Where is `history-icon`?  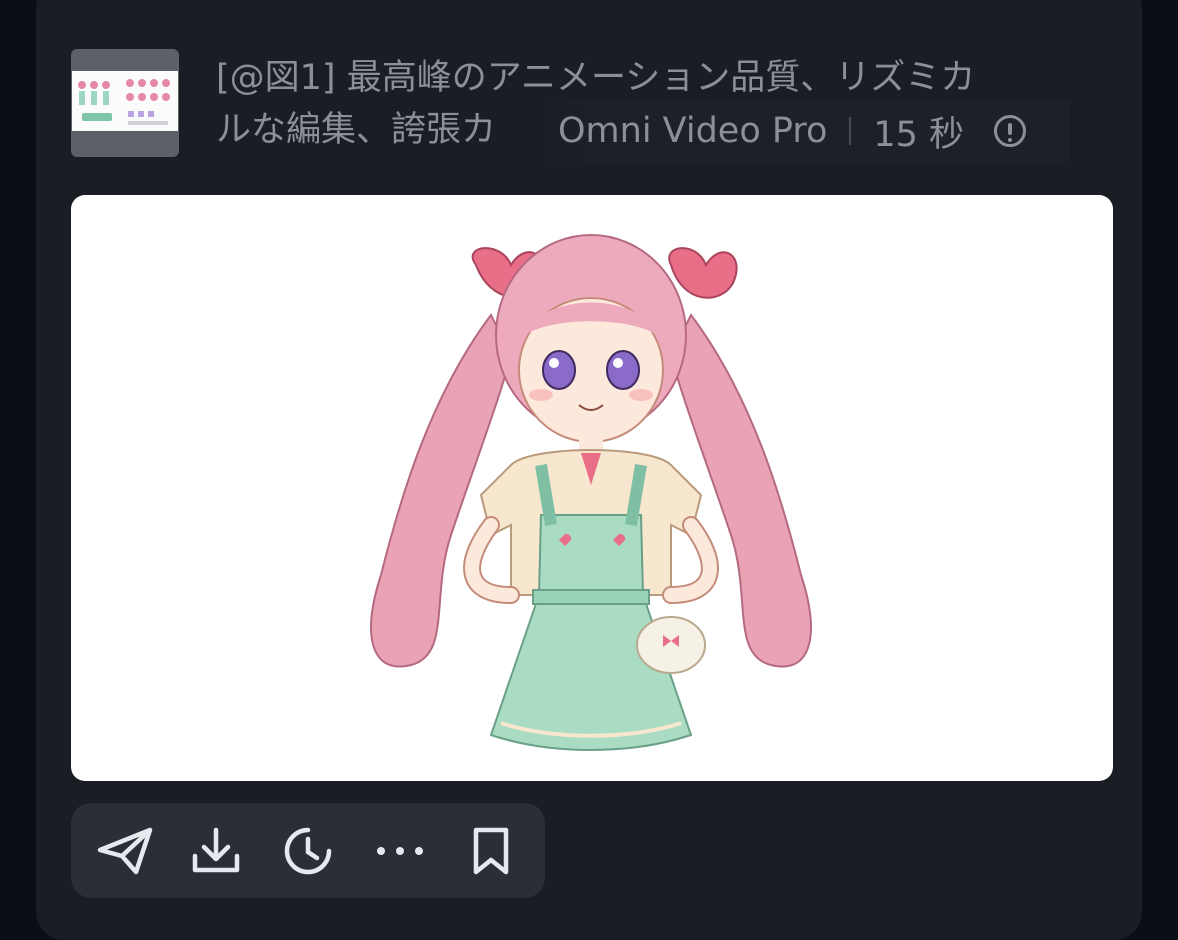
history-icon is located at coordinates (308, 851).